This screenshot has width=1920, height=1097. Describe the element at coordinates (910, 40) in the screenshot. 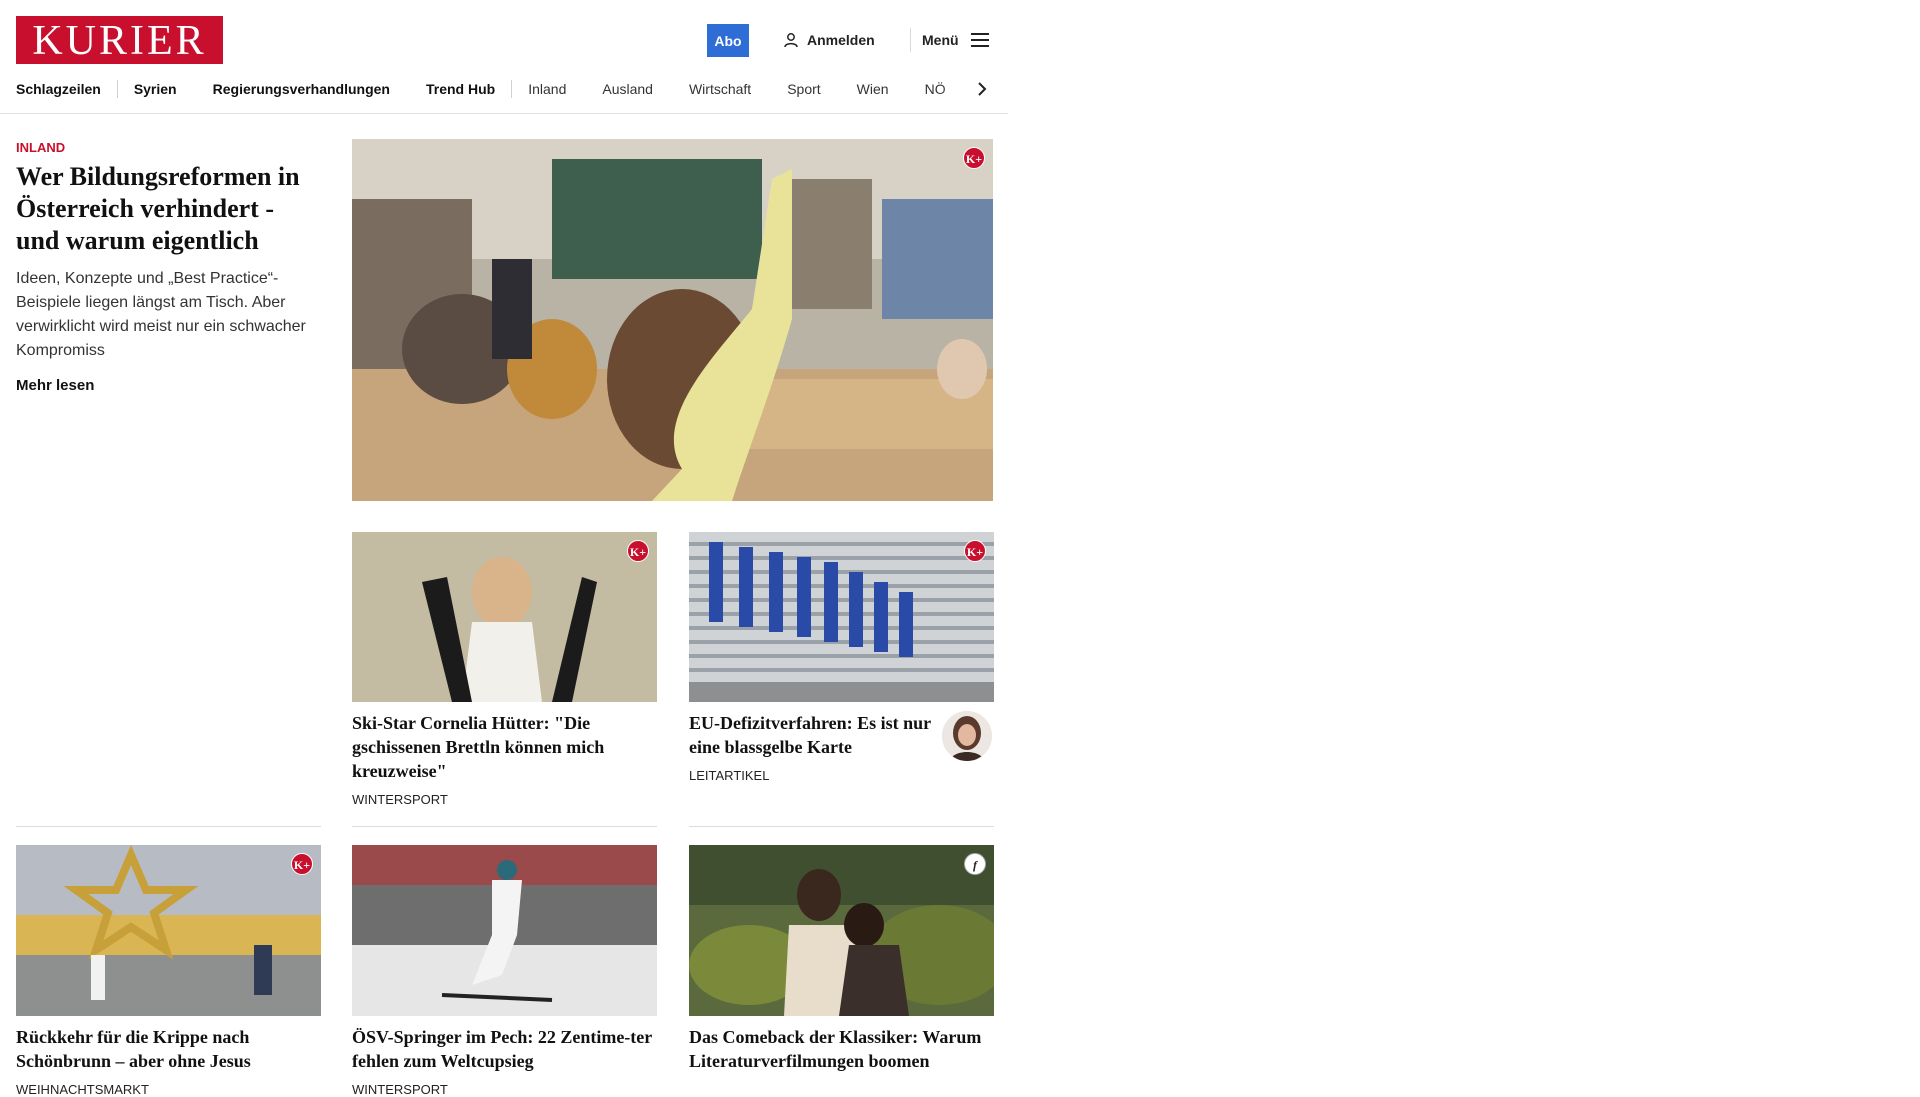

I see `header-divider` at that location.